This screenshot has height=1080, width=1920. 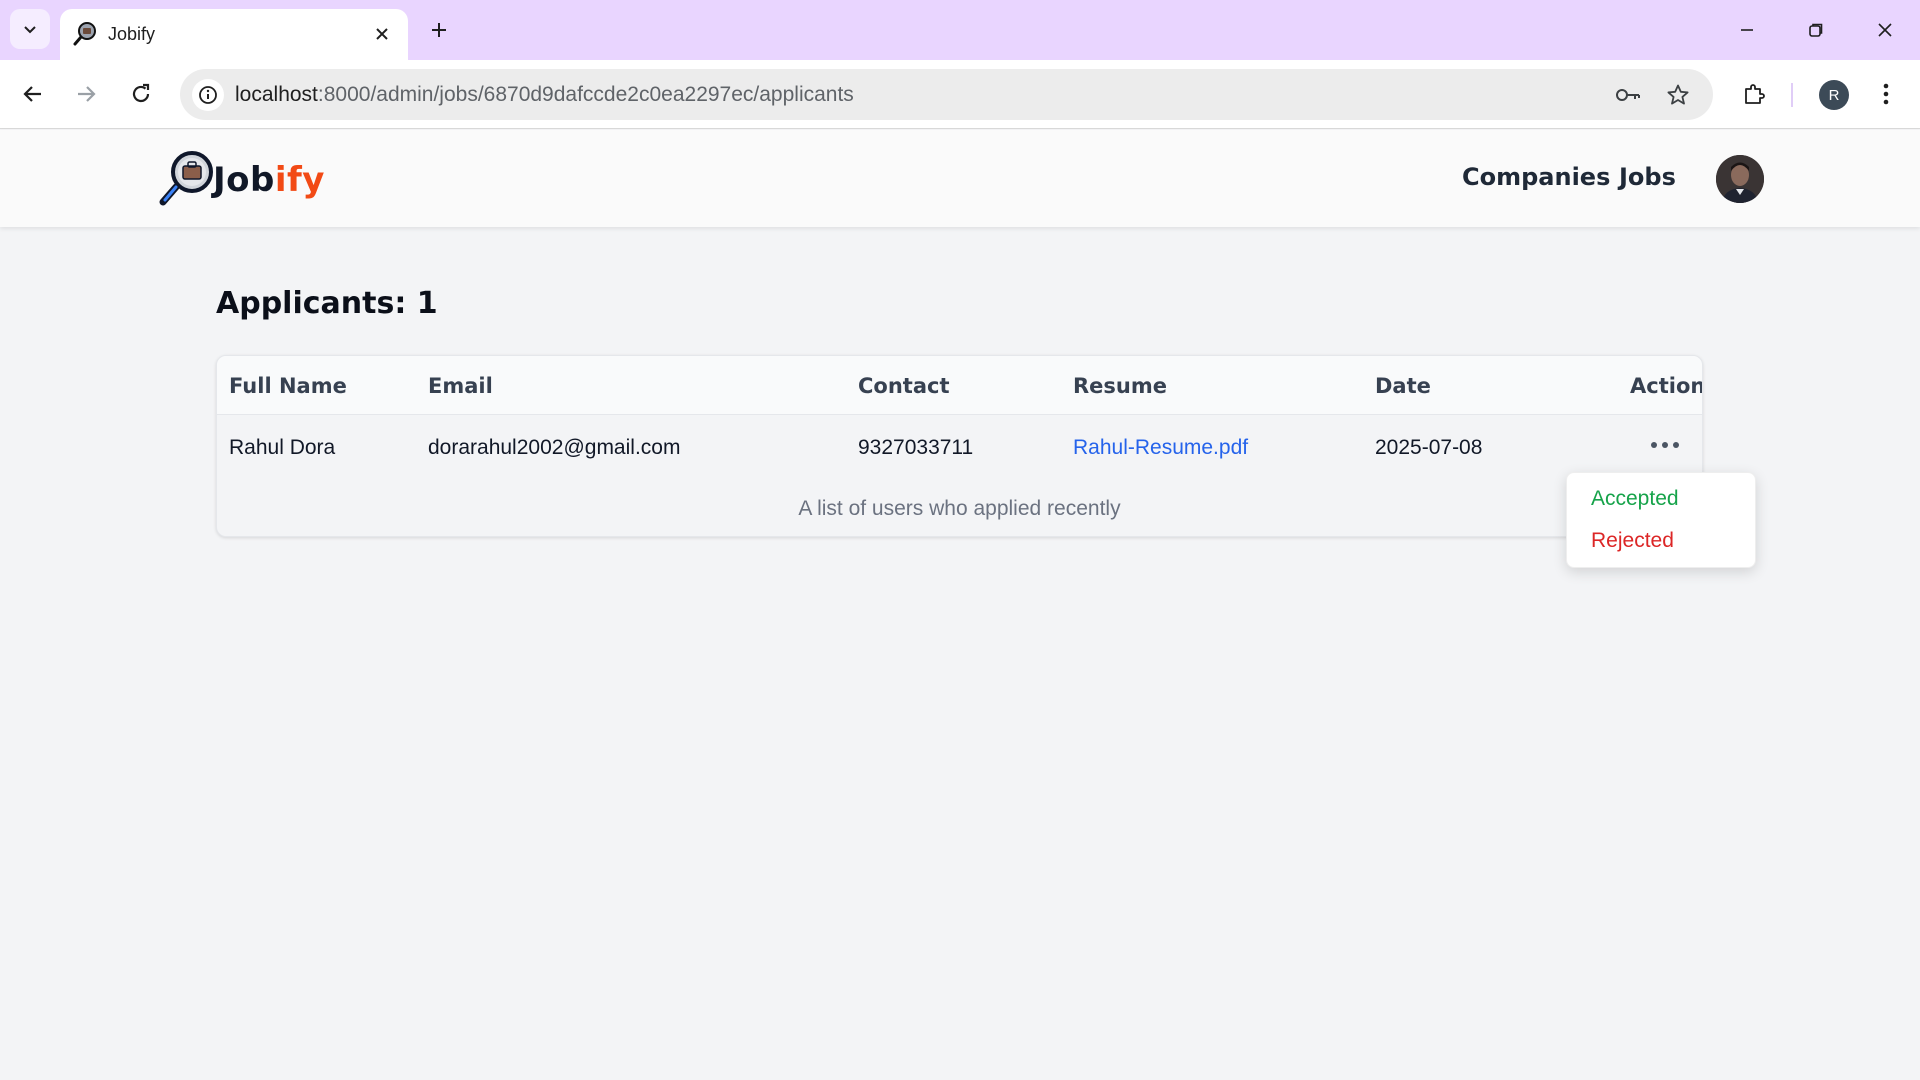 What do you see at coordinates (132, 34) in the screenshot?
I see `tab-title: Jobify` at bounding box center [132, 34].